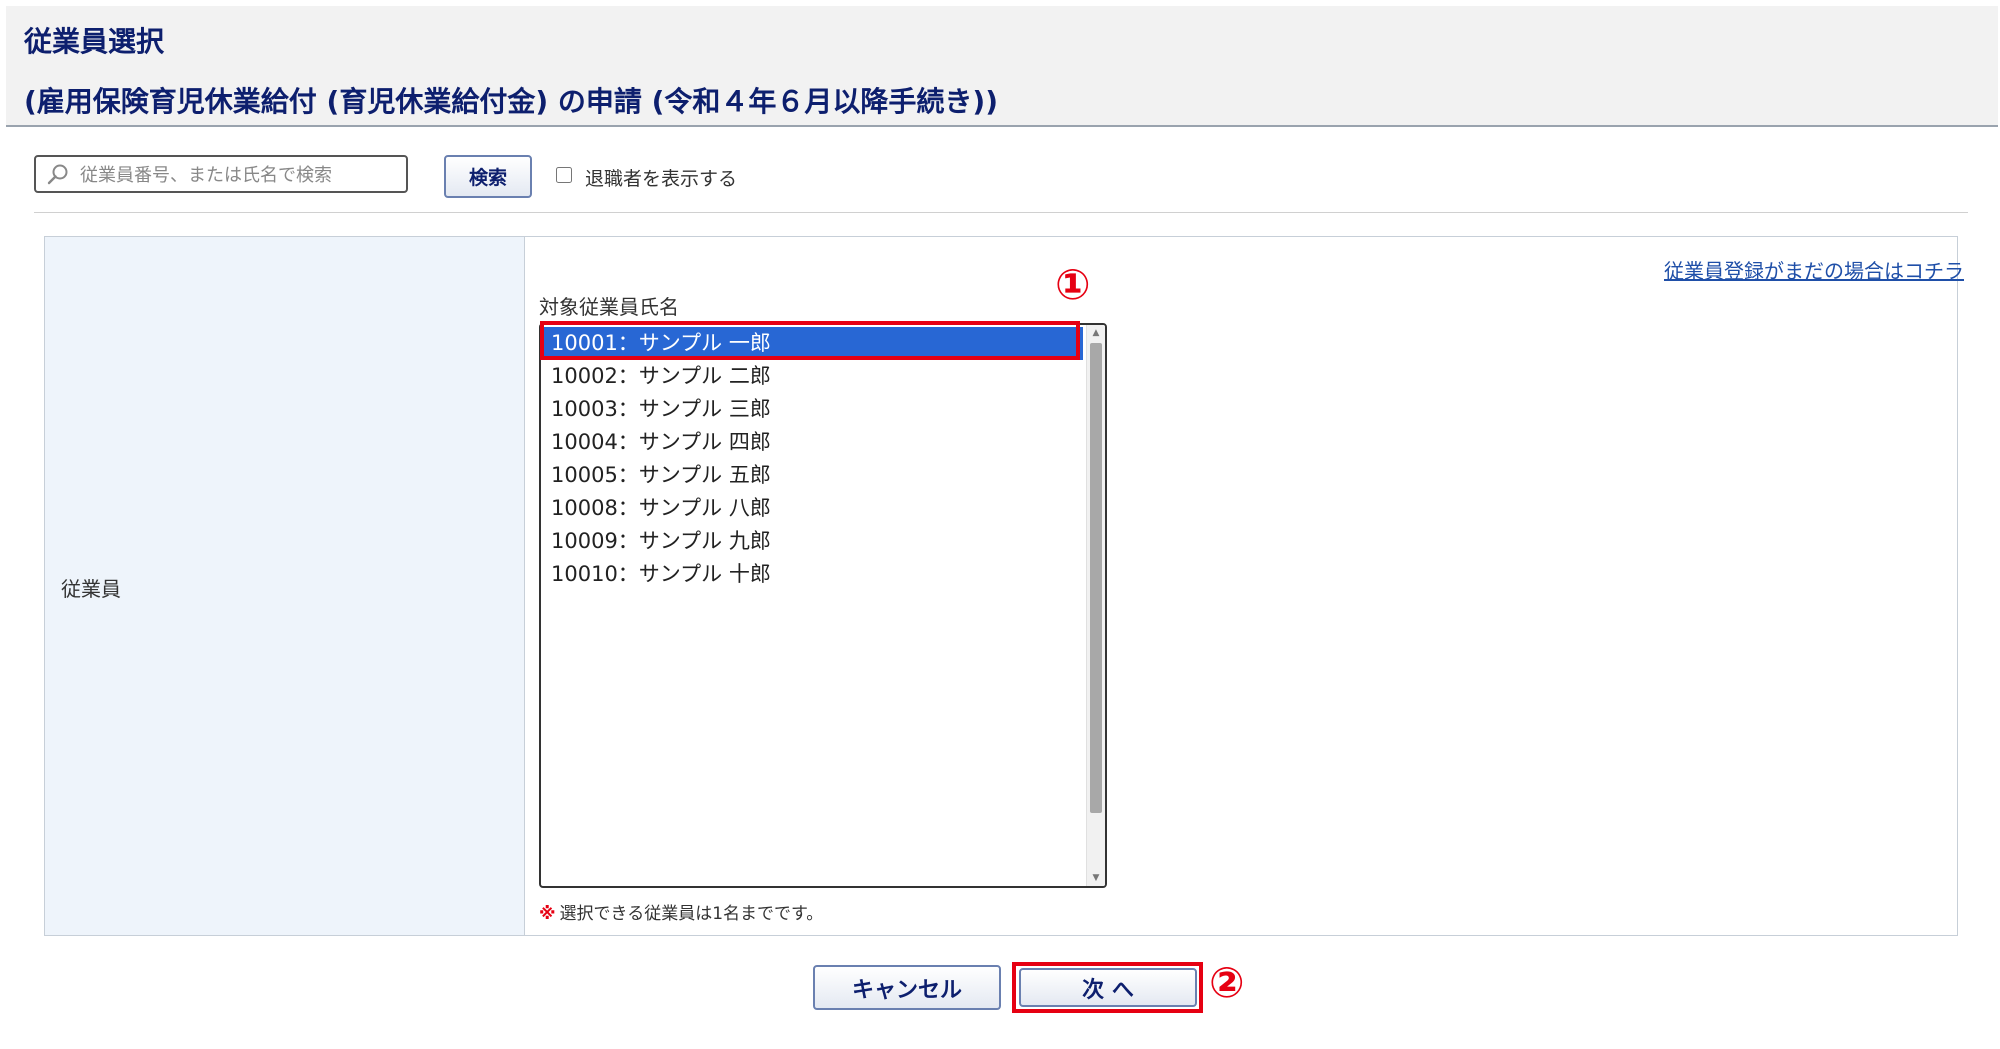  What do you see at coordinates (1096, 878) in the screenshot?
I see `scroll-down-arrow-icon: ▼` at bounding box center [1096, 878].